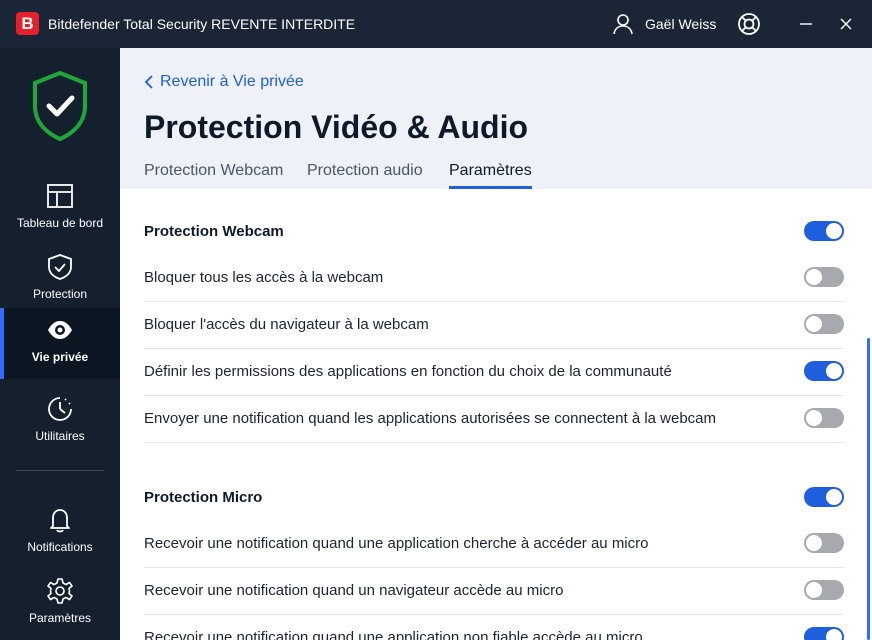 The image size is (872, 640). What do you see at coordinates (824, 231) in the screenshot?
I see `webcam-protection-toggle` at bounding box center [824, 231].